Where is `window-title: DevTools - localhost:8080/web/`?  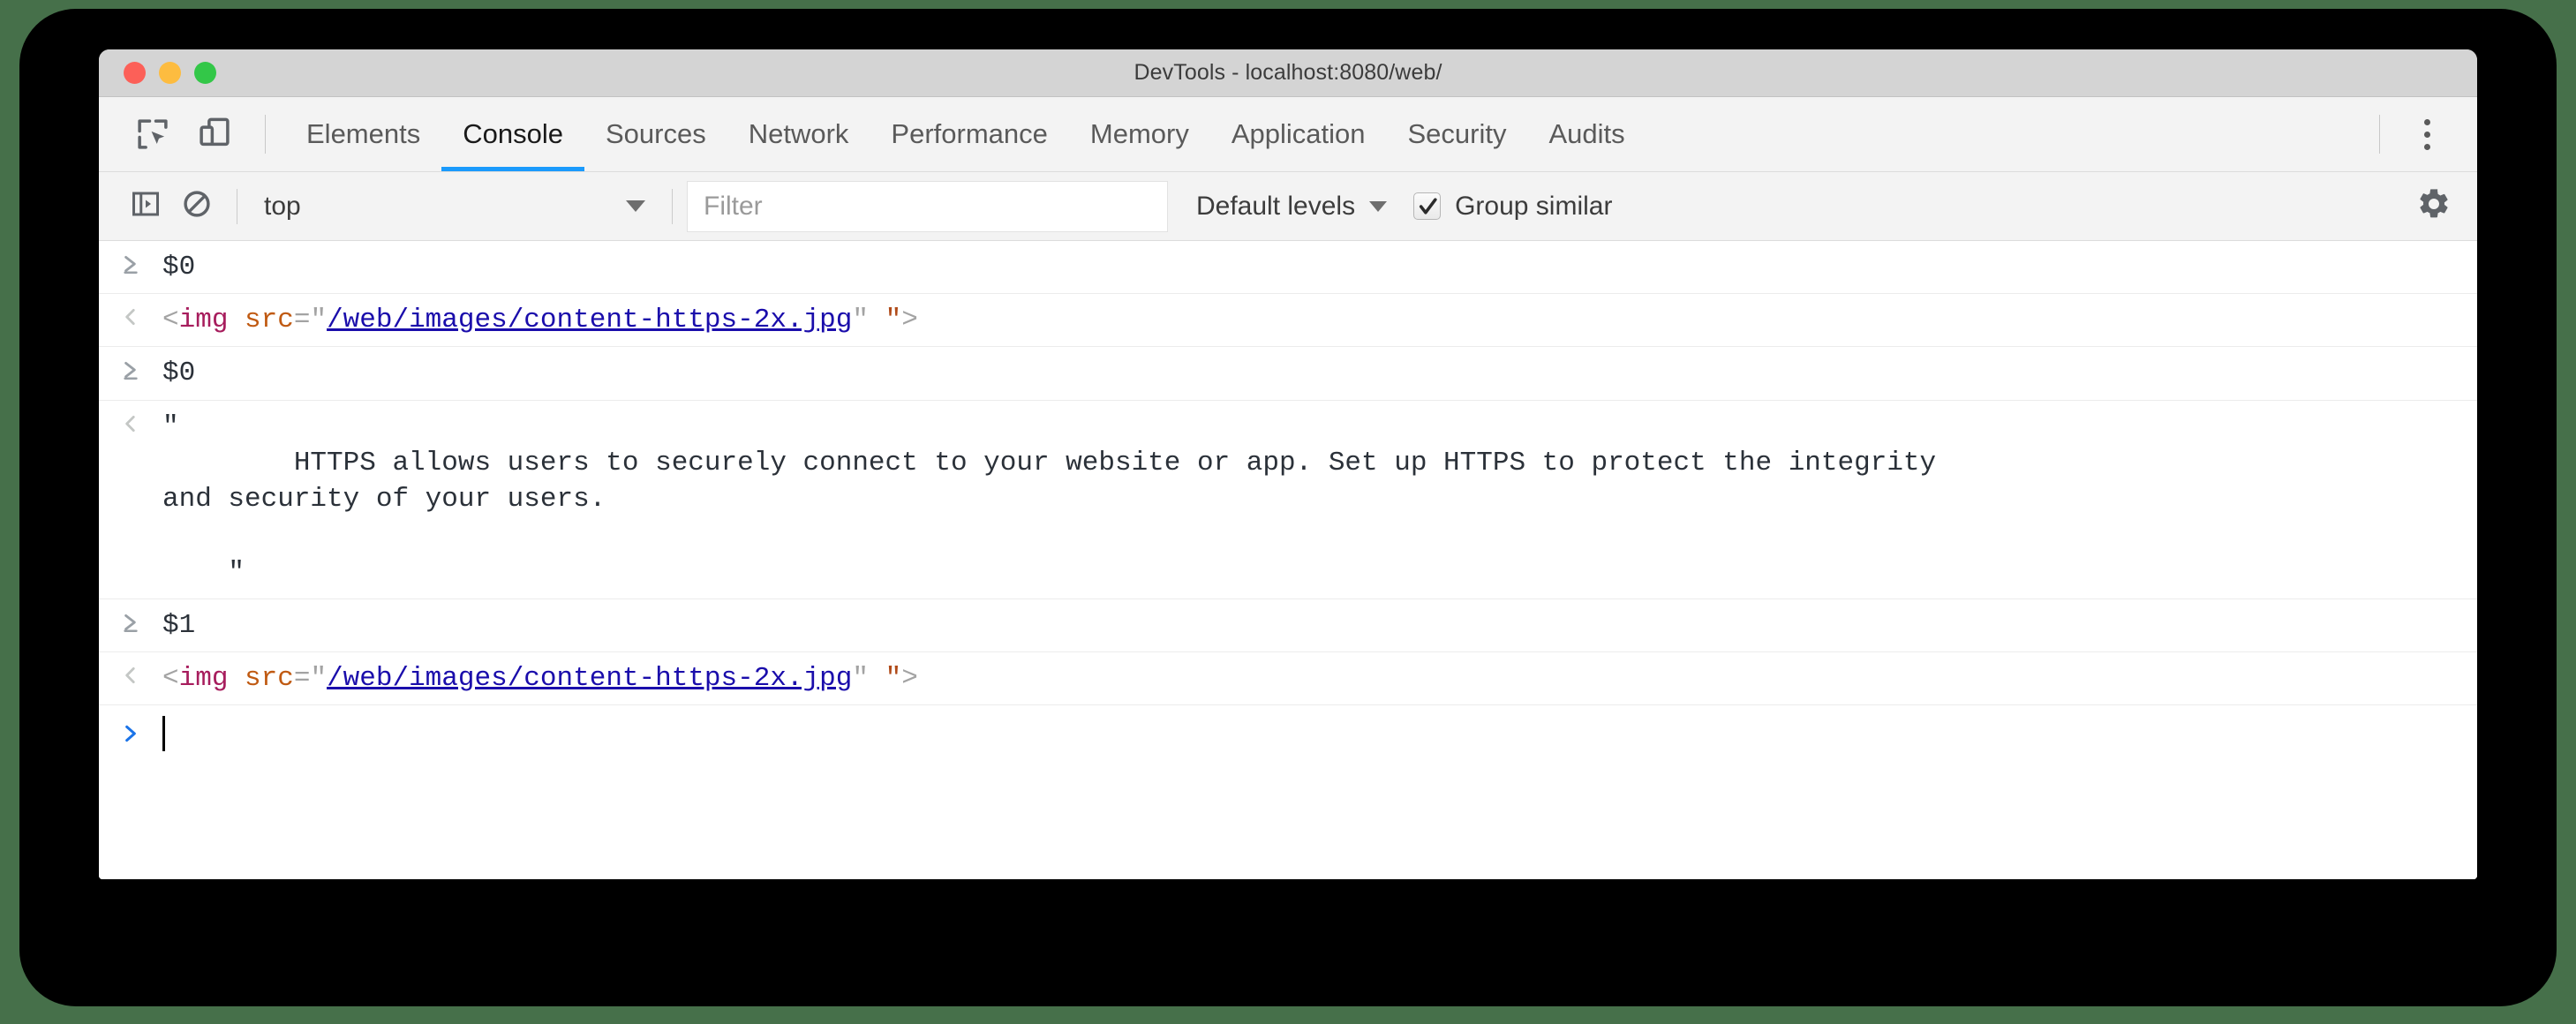 window-title: DevTools - localhost:8080/web/ is located at coordinates (1288, 72).